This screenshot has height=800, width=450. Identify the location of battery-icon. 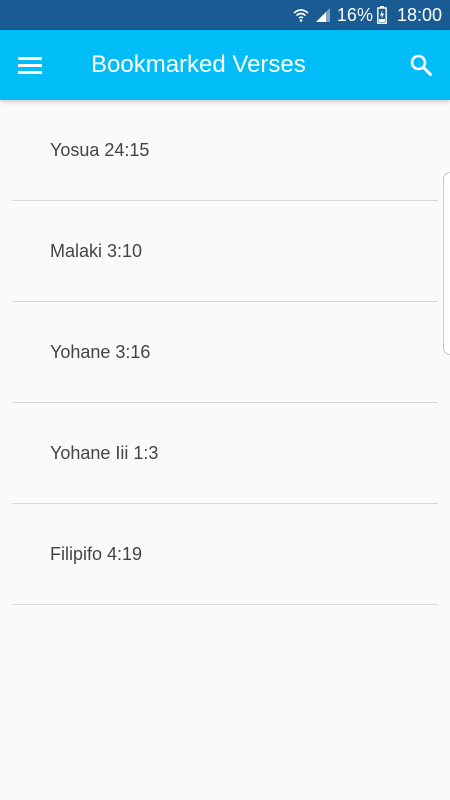
(382, 15).